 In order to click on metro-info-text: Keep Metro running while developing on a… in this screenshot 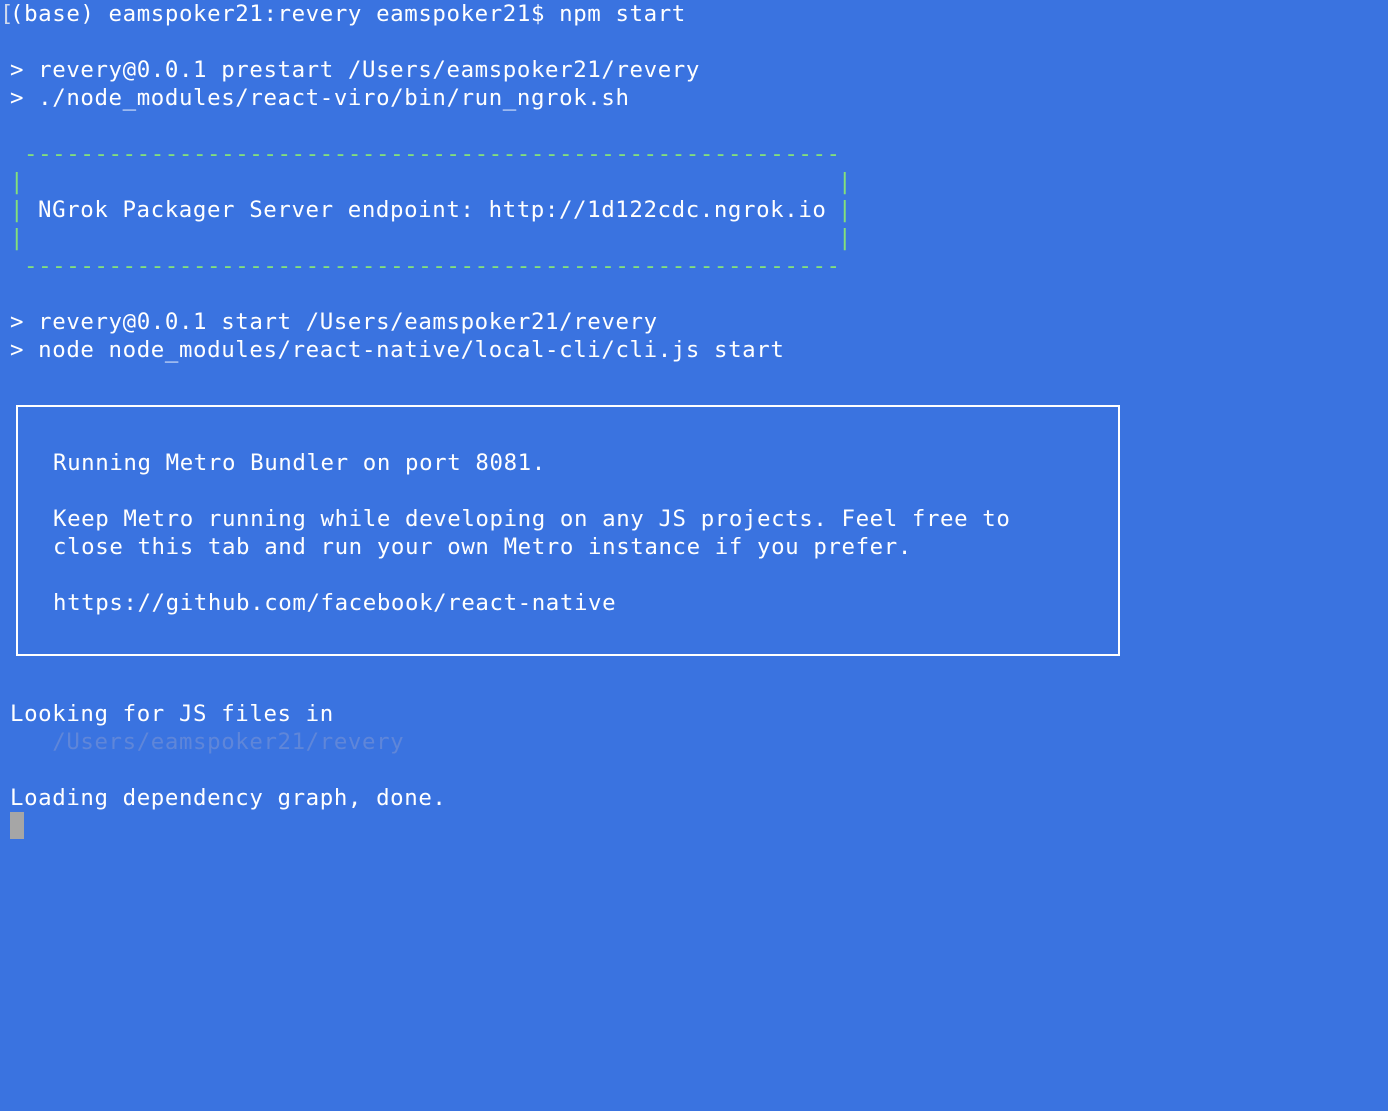, I will do `click(532, 519)`.